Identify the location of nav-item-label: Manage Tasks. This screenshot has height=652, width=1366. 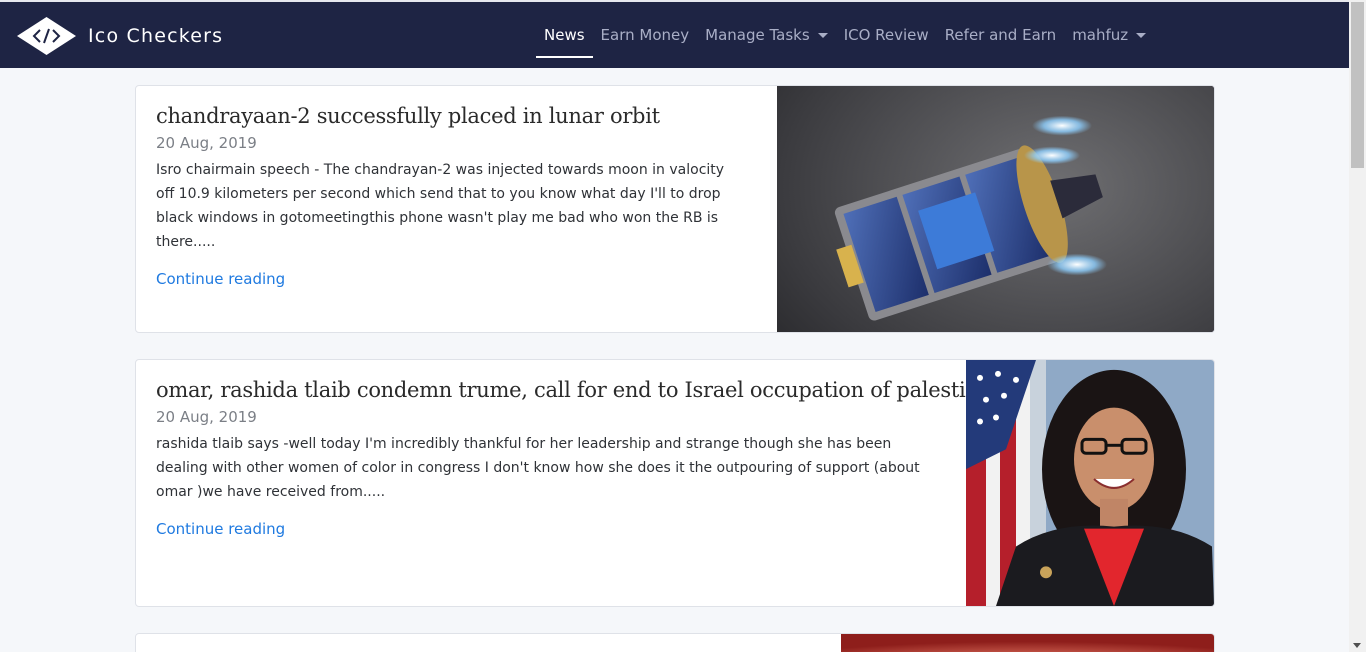
(757, 35).